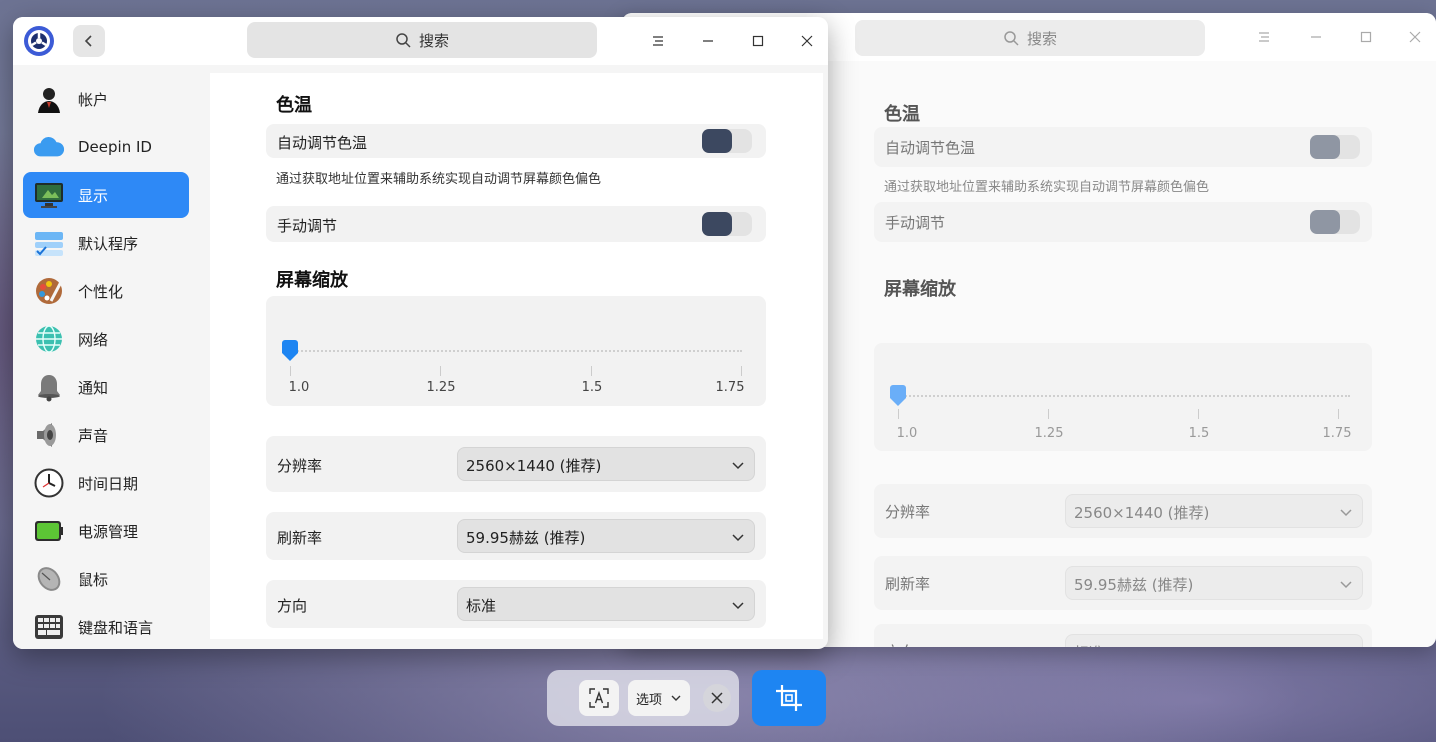 The width and height of the screenshot is (1436, 742). Describe the element at coordinates (915, 223) in the screenshot. I see `manual-adjust-label: 手动调节` at that location.